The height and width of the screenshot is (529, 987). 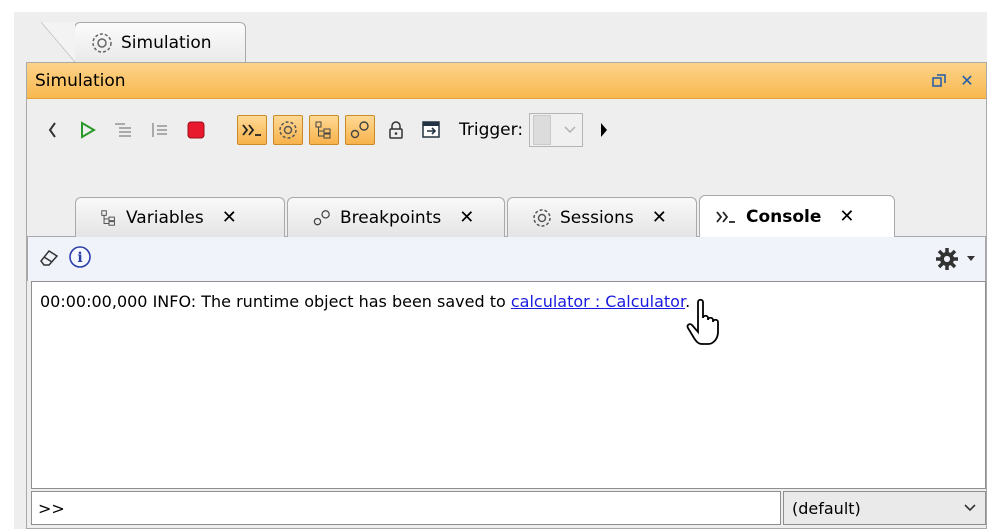 I want to click on restore-window-icon, so click(x=939, y=81).